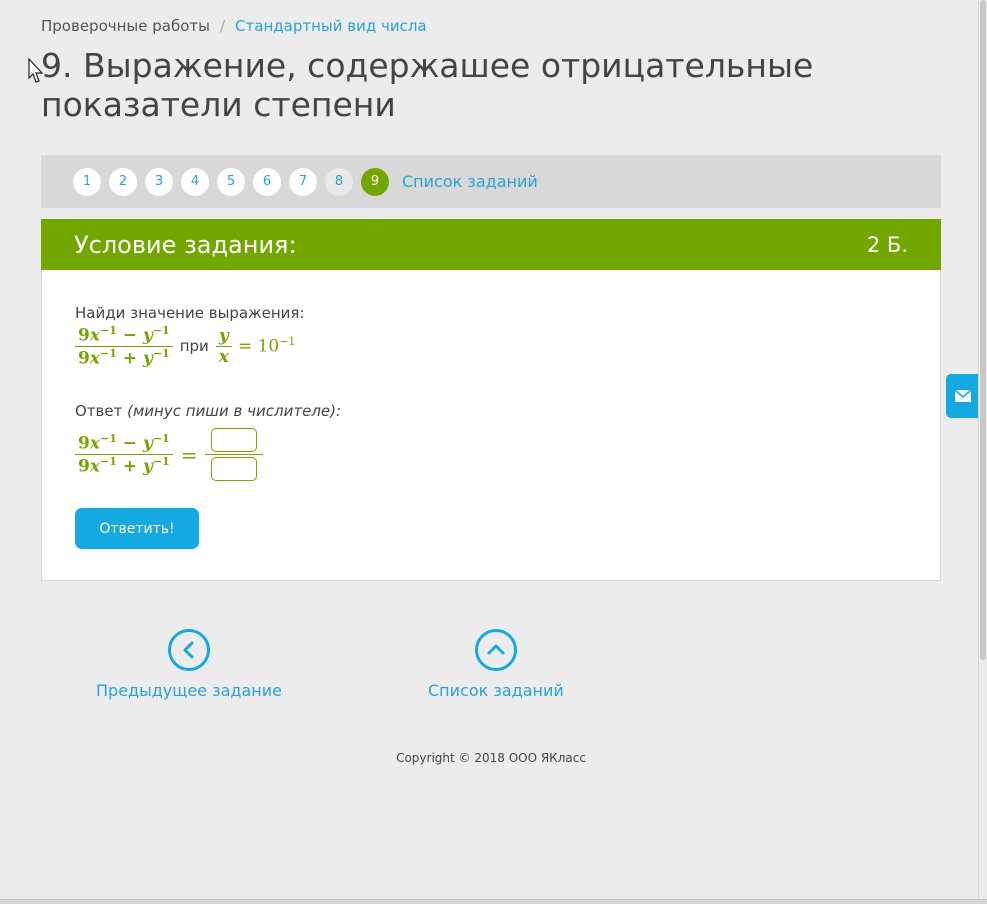 The width and height of the screenshot is (987, 904). What do you see at coordinates (234, 469) in the screenshot?
I see `denominator-input` at bounding box center [234, 469].